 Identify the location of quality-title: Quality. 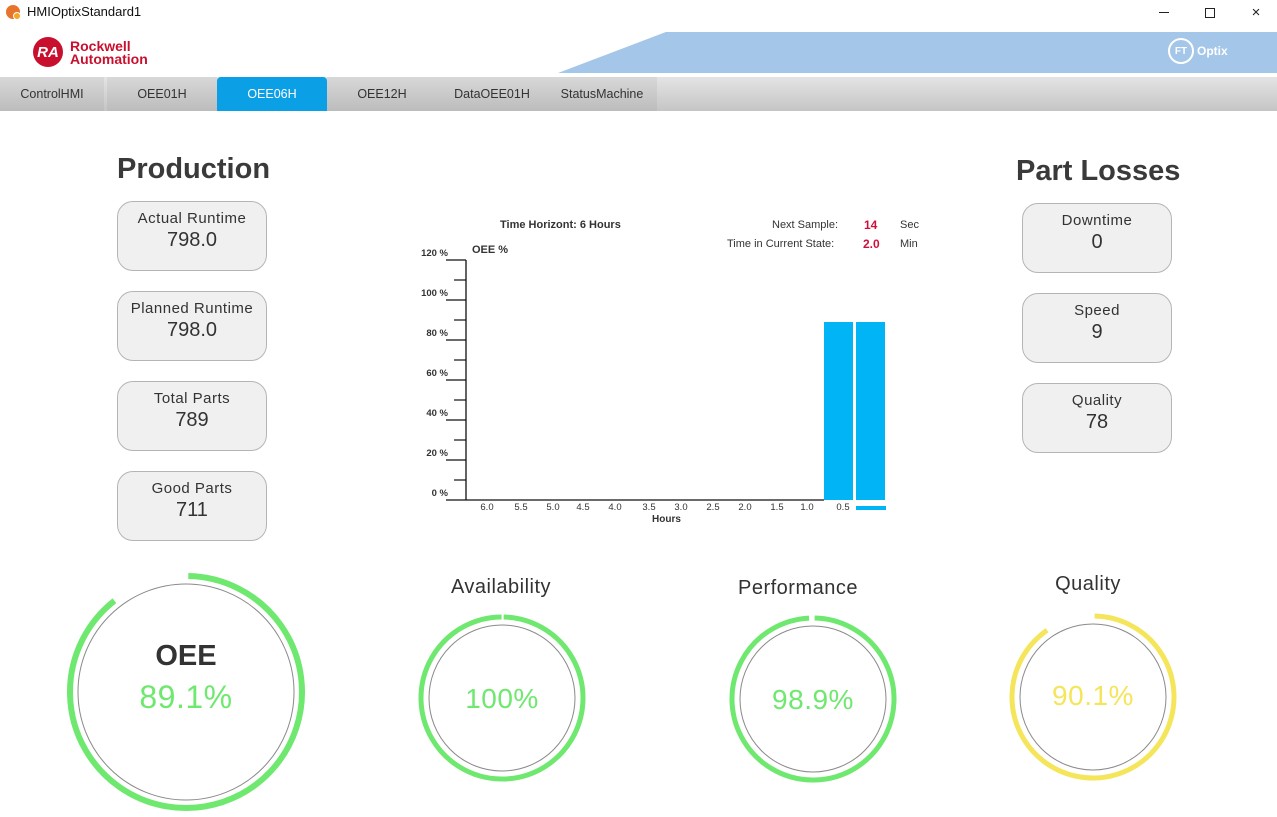
(1088, 584).